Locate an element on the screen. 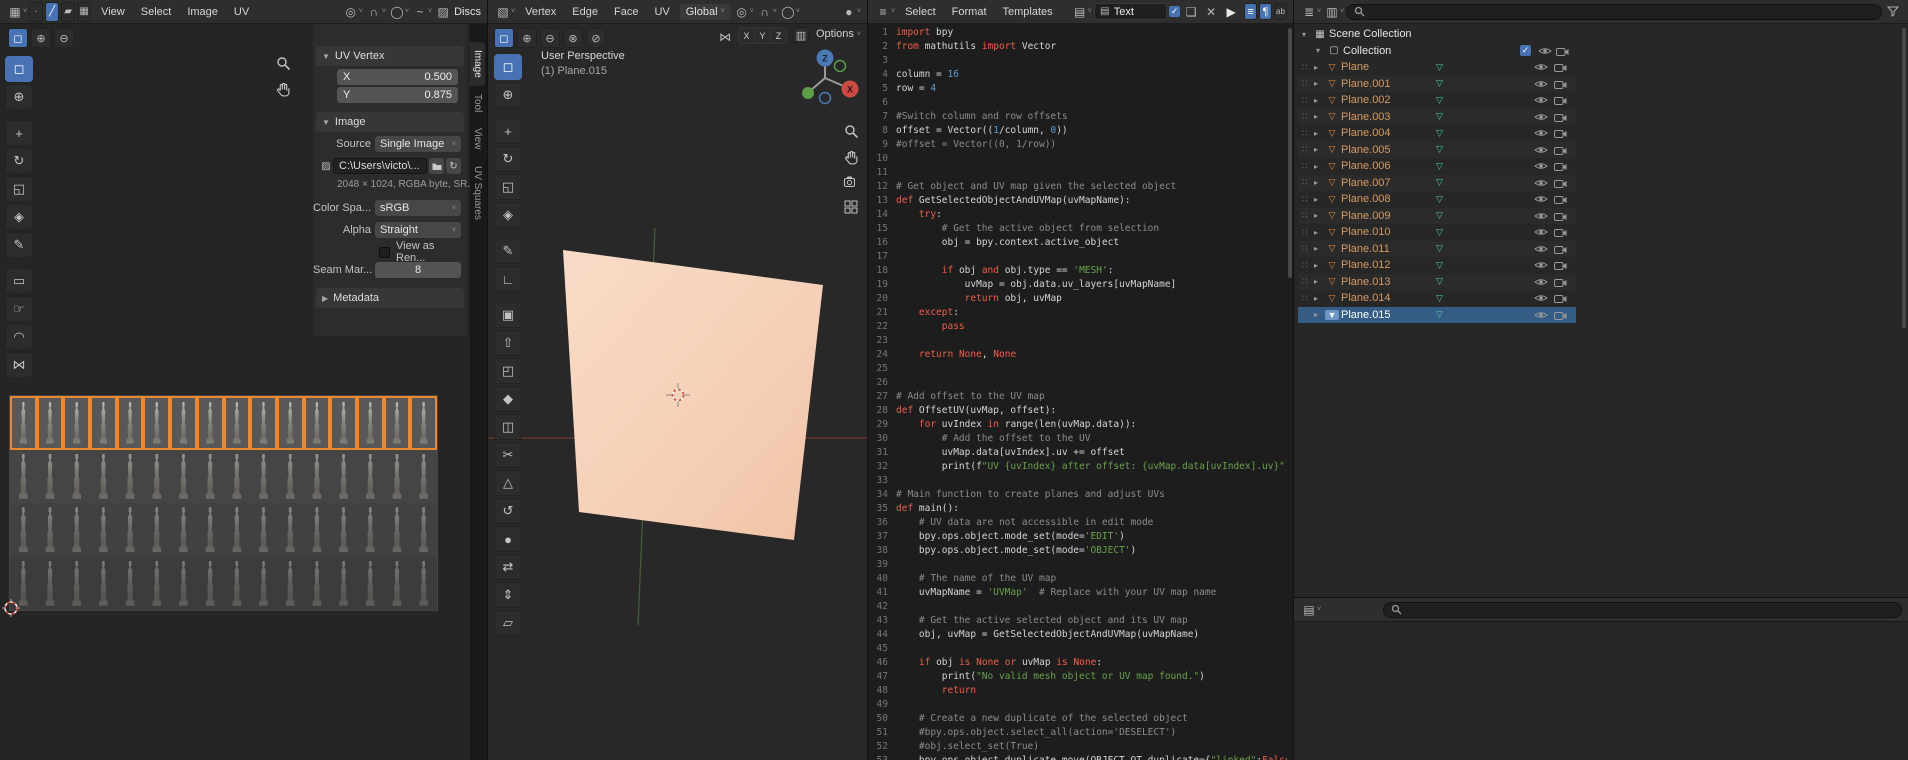 This screenshot has height=760, width=1908. menu-format: Format is located at coordinates (969, 12).